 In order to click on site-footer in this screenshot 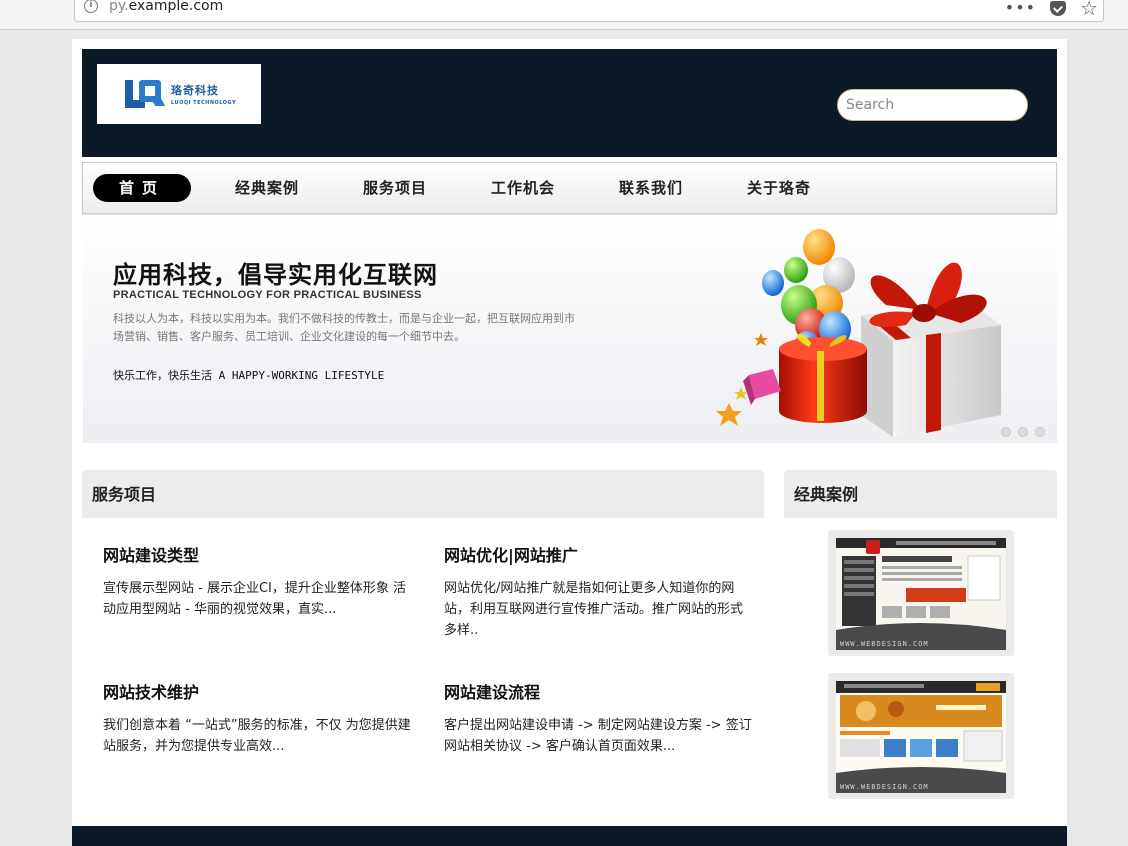, I will do `click(569, 836)`.